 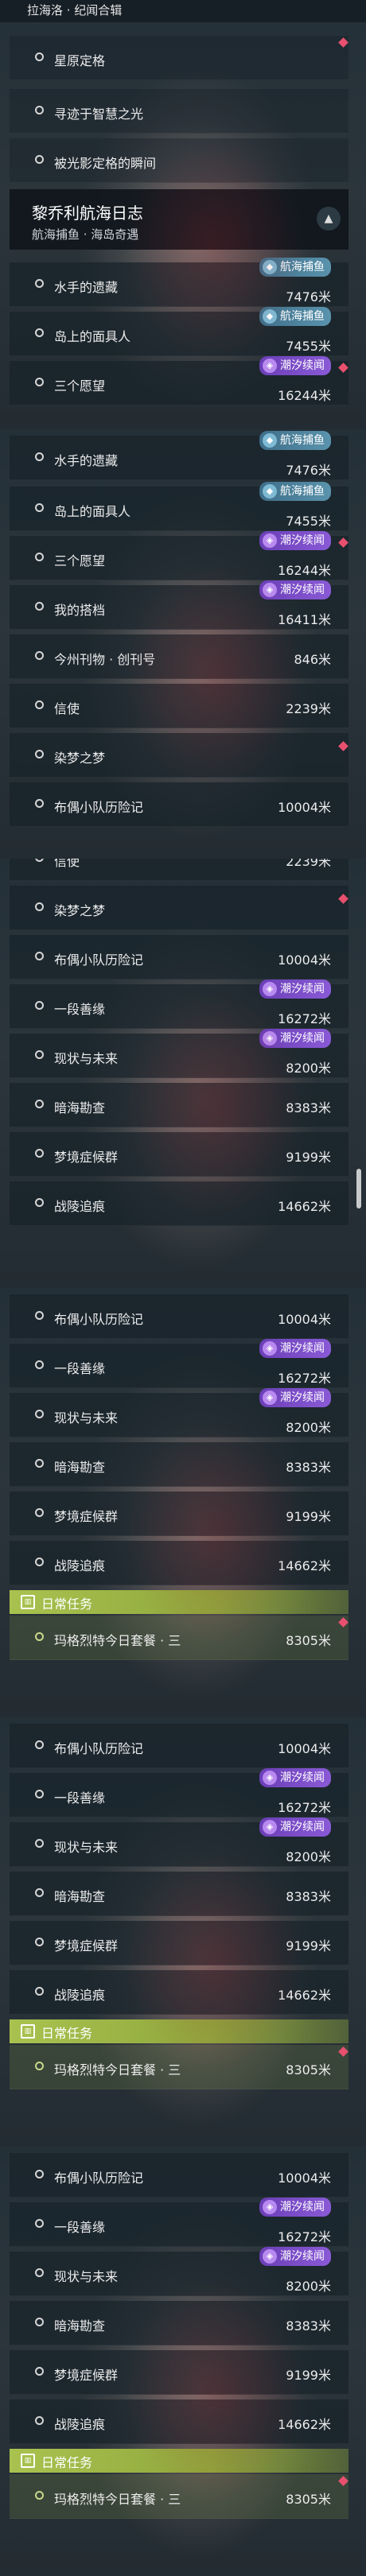 What do you see at coordinates (86, 2375) in the screenshot?
I see `quest-name: 梦境症候群` at bounding box center [86, 2375].